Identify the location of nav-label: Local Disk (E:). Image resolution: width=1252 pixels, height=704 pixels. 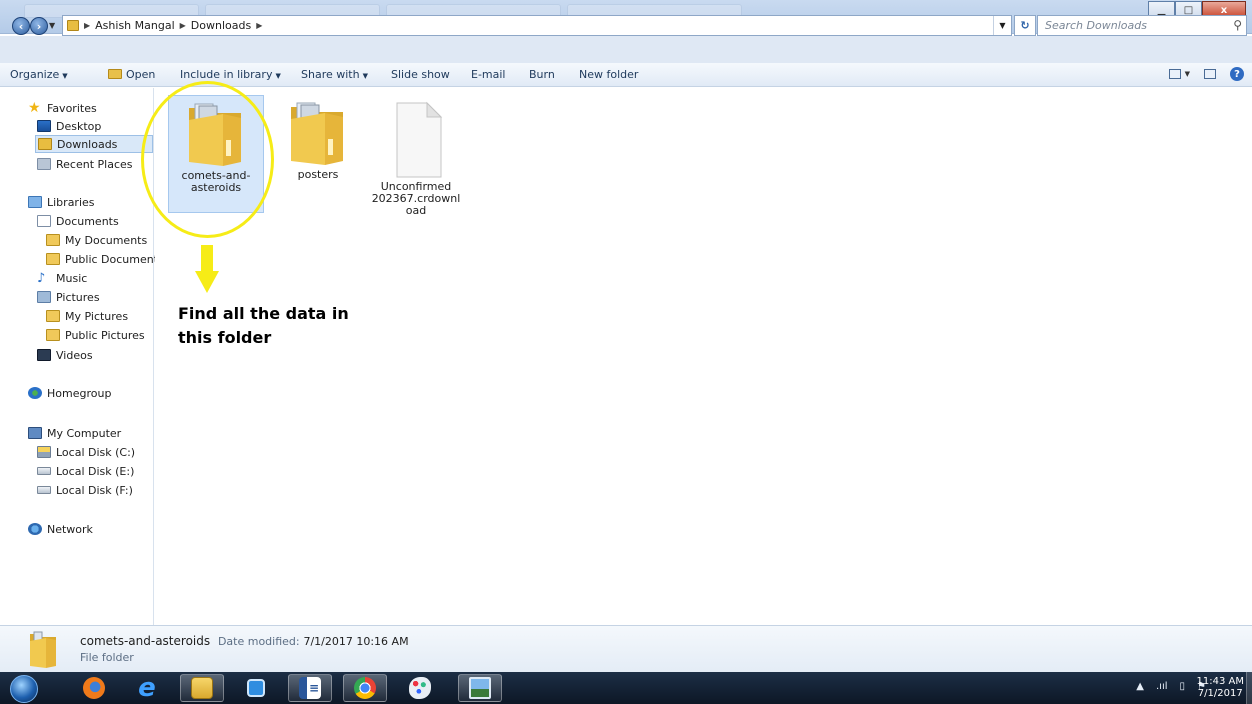
(95, 471).